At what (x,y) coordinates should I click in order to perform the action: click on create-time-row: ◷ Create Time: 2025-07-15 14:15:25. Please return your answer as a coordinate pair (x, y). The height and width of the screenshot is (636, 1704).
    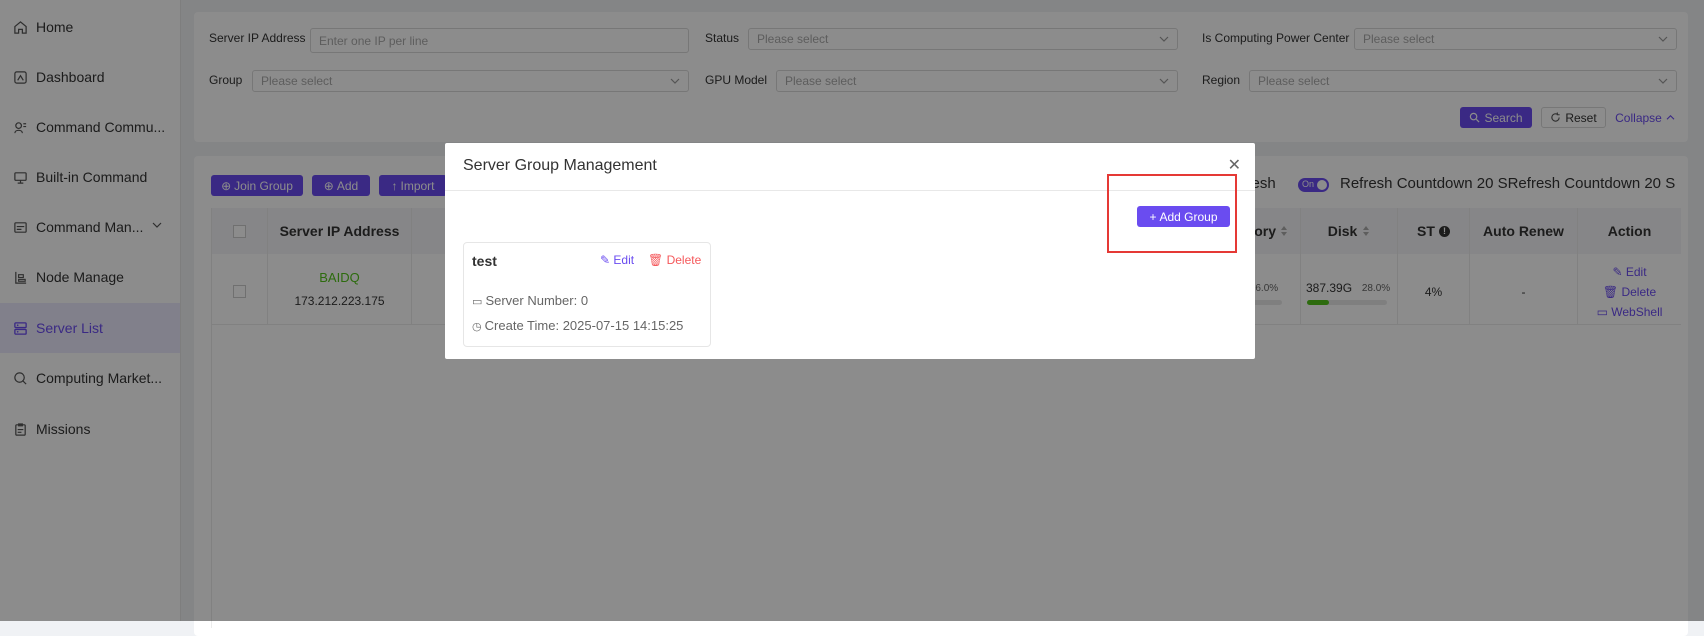
    Looking at the image, I should click on (578, 325).